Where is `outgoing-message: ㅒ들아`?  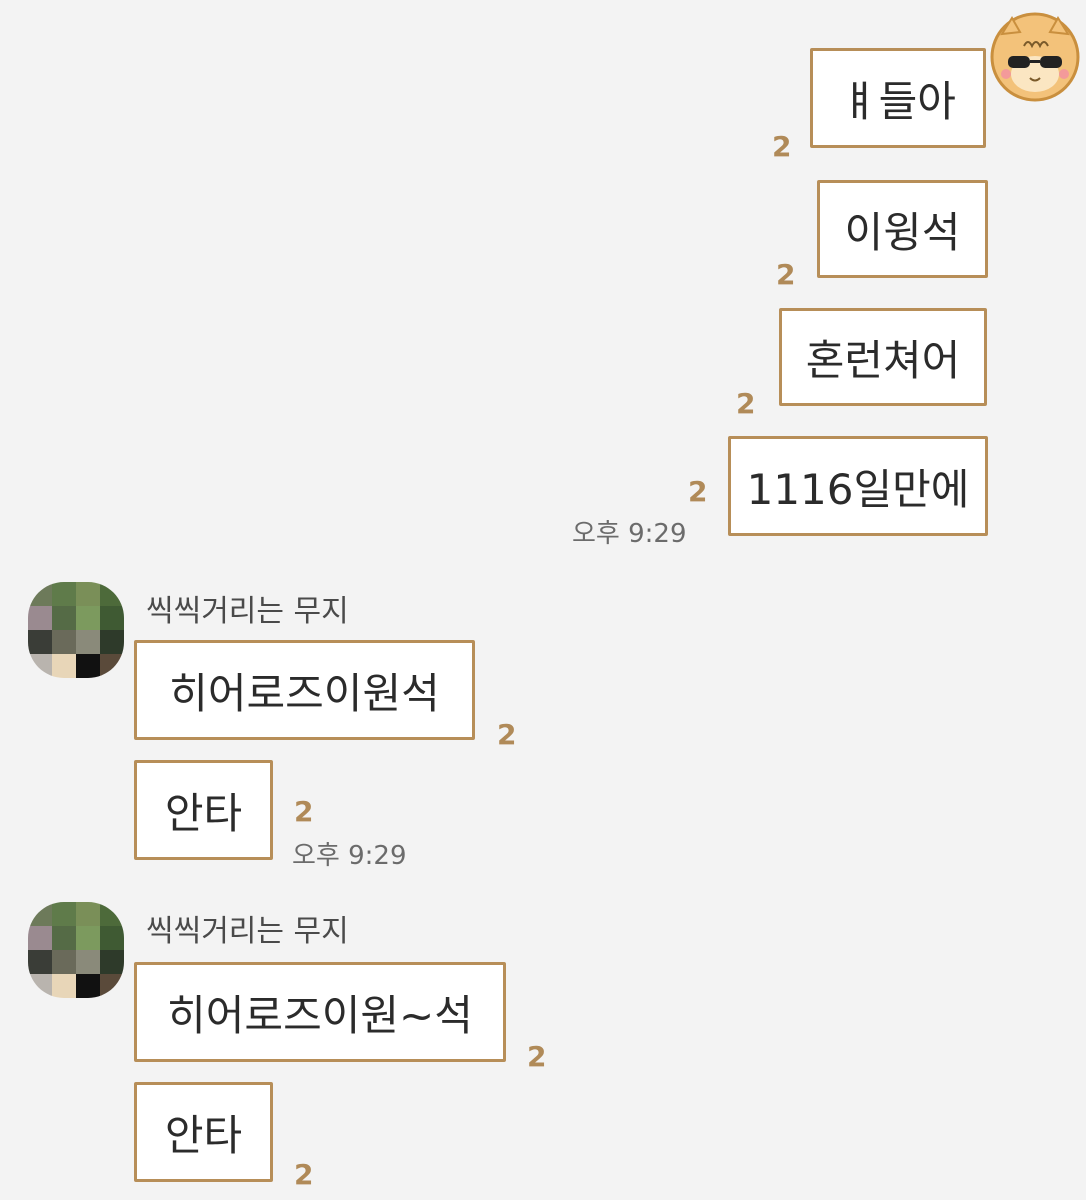
outgoing-message: ㅒ들아 is located at coordinates (898, 98).